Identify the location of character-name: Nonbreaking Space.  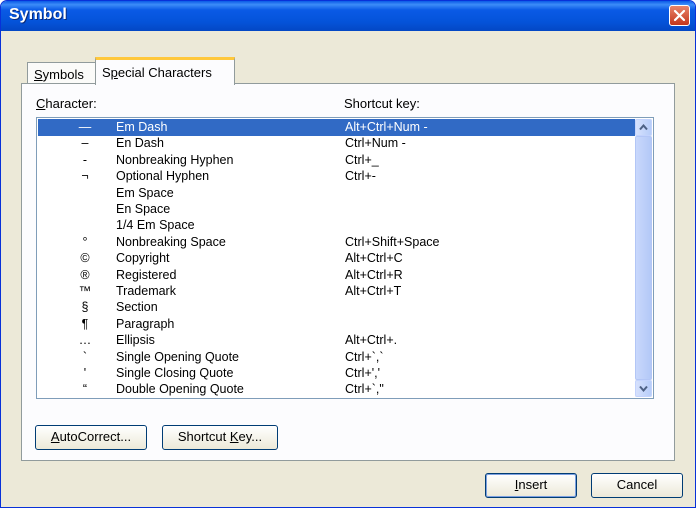
(171, 241).